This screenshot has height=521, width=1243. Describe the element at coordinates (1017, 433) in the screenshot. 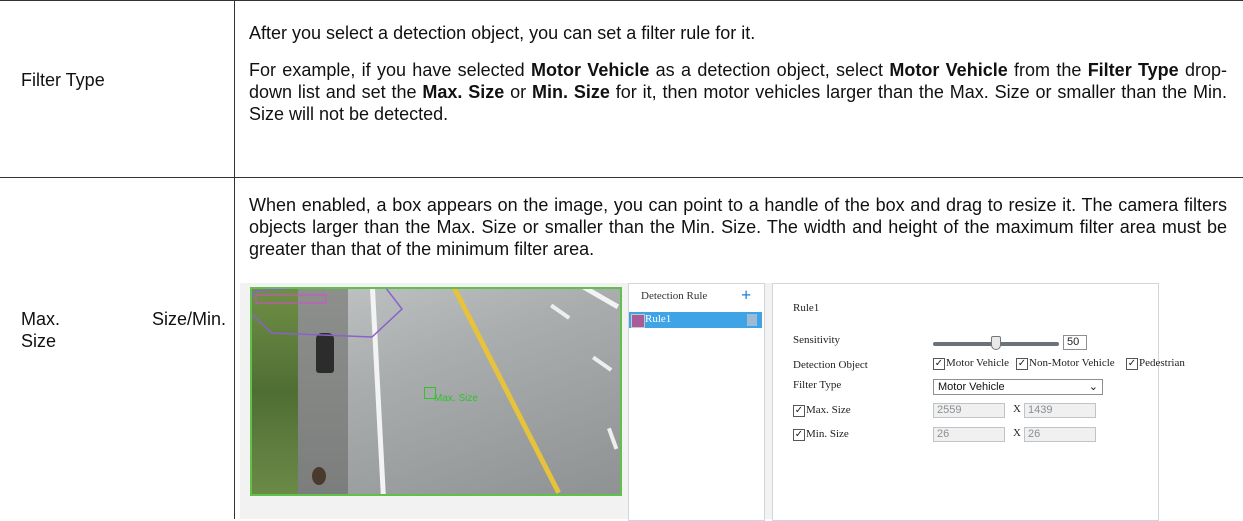

I see `min-x-separator: X` at that location.